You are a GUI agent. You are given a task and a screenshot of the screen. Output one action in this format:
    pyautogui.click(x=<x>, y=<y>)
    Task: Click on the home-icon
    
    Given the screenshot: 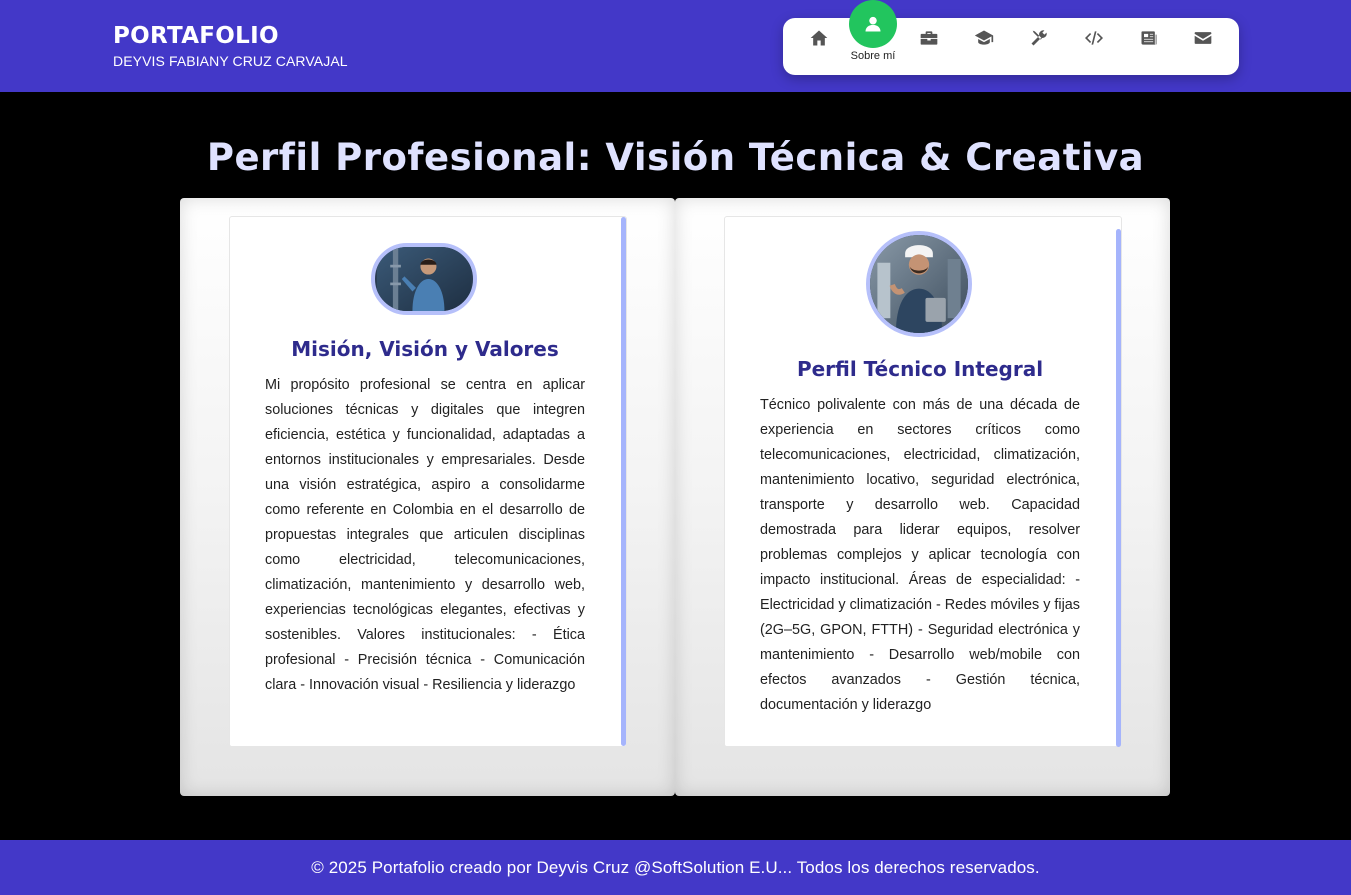 What is the action you would take?
    pyautogui.click(x=819, y=38)
    